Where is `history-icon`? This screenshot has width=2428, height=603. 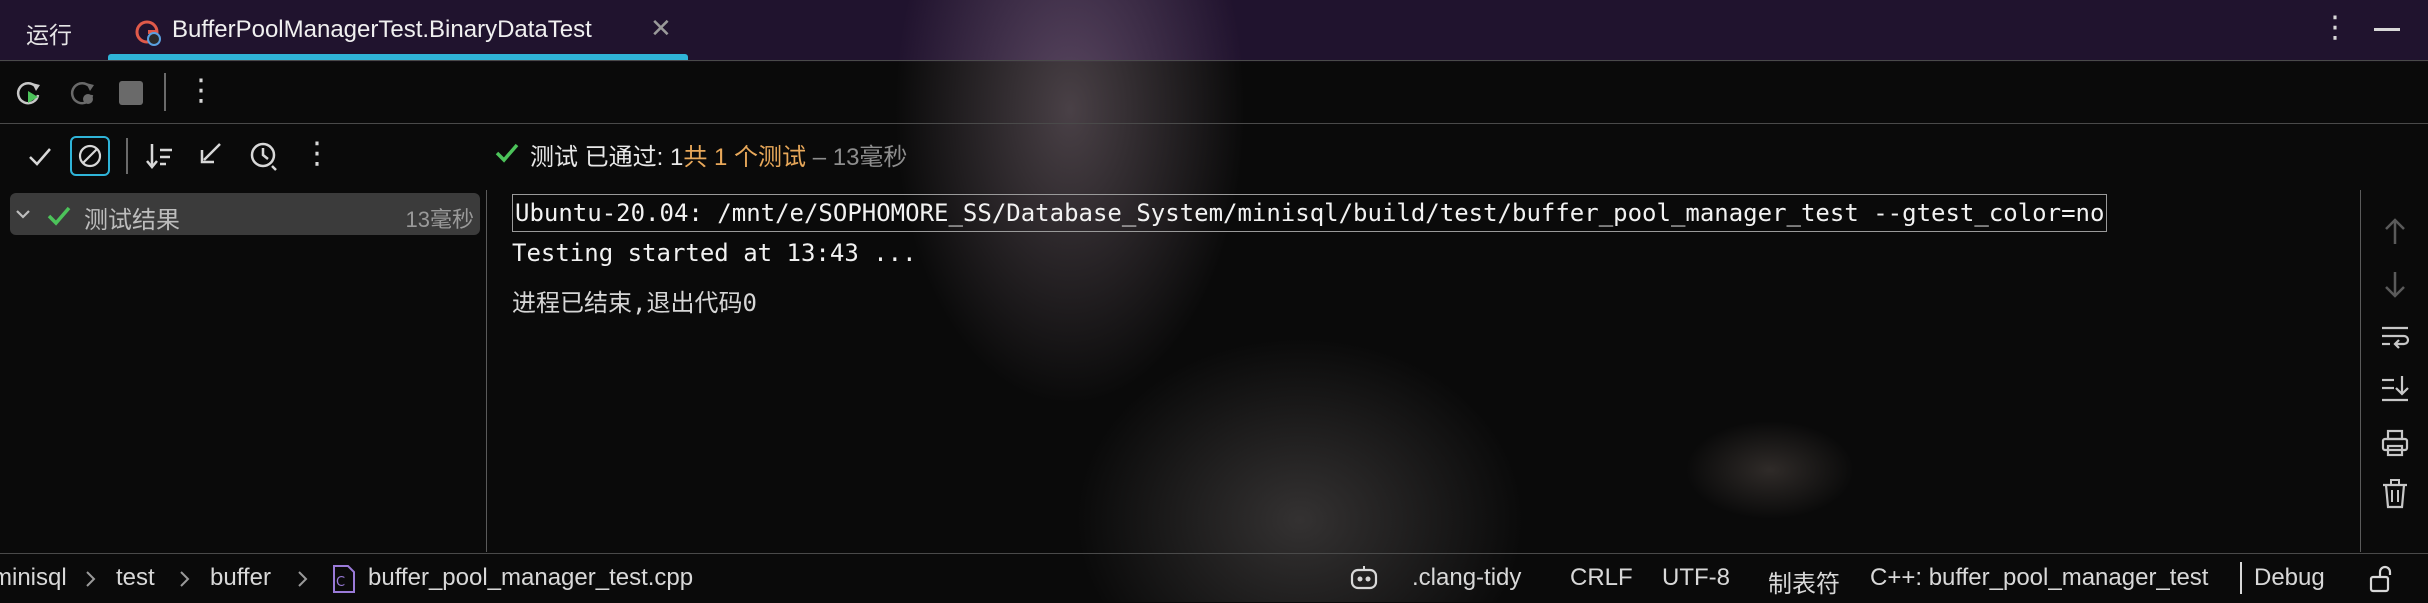
history-icon is located at coordinates (264, 156).